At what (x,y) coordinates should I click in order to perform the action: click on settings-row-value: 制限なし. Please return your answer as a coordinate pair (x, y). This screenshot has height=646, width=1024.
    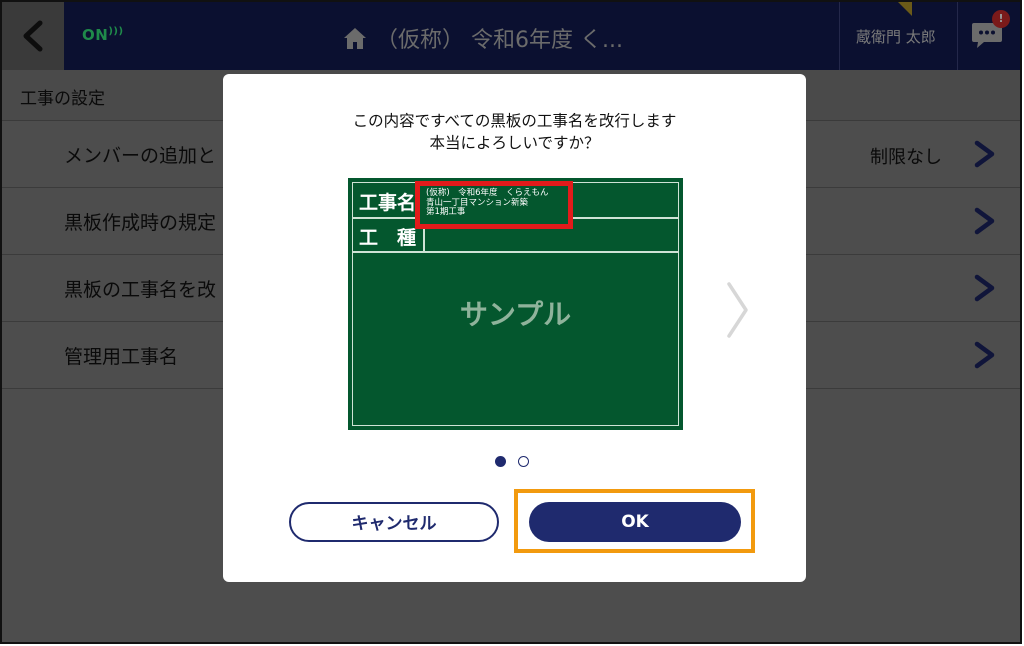
    Looking at the image, I should click on (906, 157).